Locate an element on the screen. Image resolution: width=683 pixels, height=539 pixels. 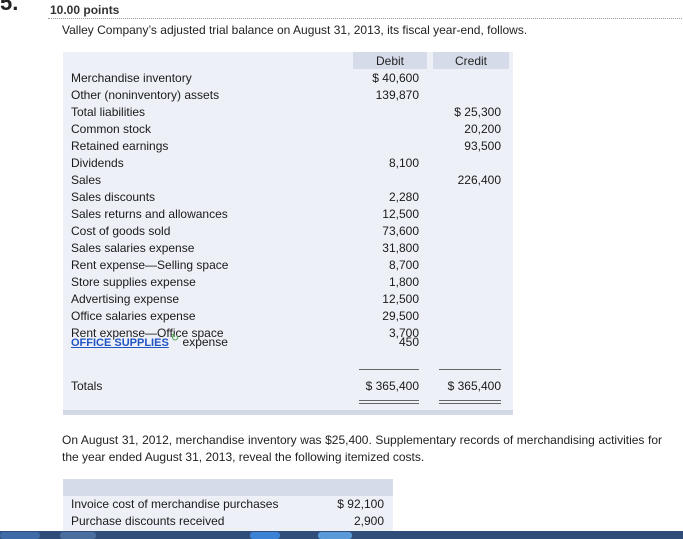
table-row: Rent expense—Selling space 8,700 is located at coordinates (288, 265).